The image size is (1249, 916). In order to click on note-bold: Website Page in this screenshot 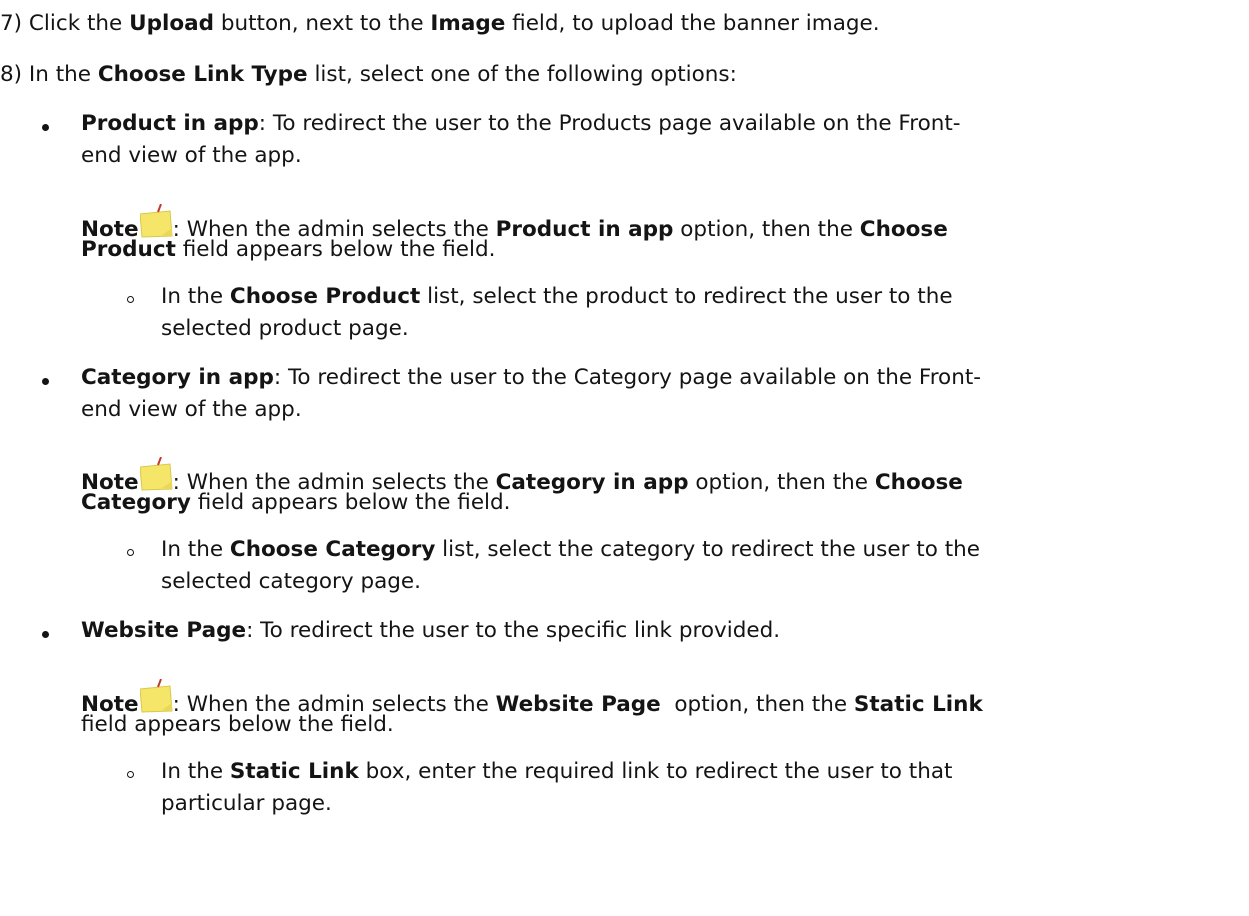, I will do `click(578, 704)`.